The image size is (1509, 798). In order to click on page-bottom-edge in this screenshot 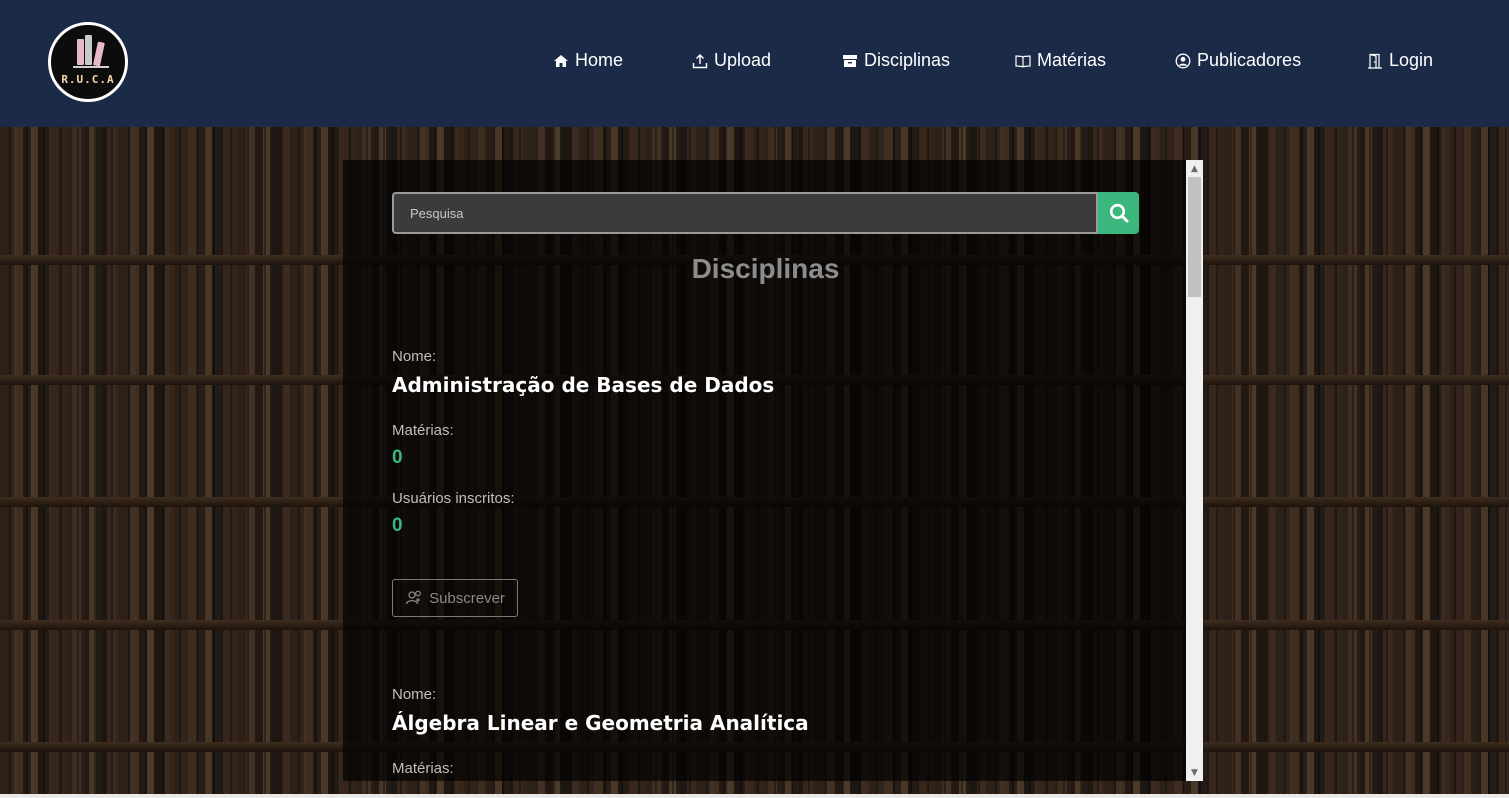, I will do `click(754, 796)`.